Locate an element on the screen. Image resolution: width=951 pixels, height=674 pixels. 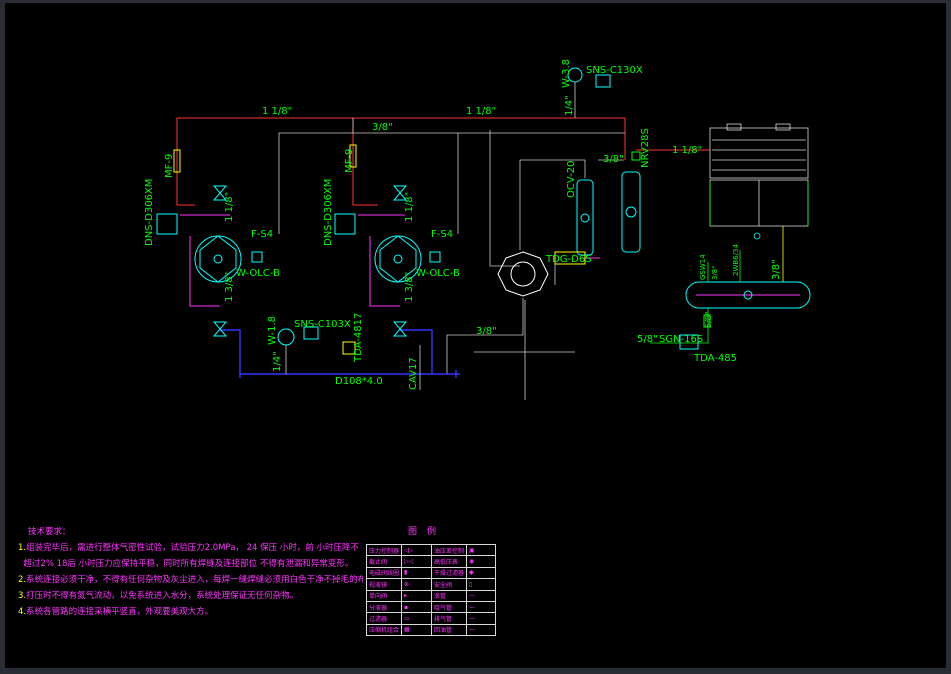
label-pipe-v2: 1 1/8" is located at coordinates (409, 207).